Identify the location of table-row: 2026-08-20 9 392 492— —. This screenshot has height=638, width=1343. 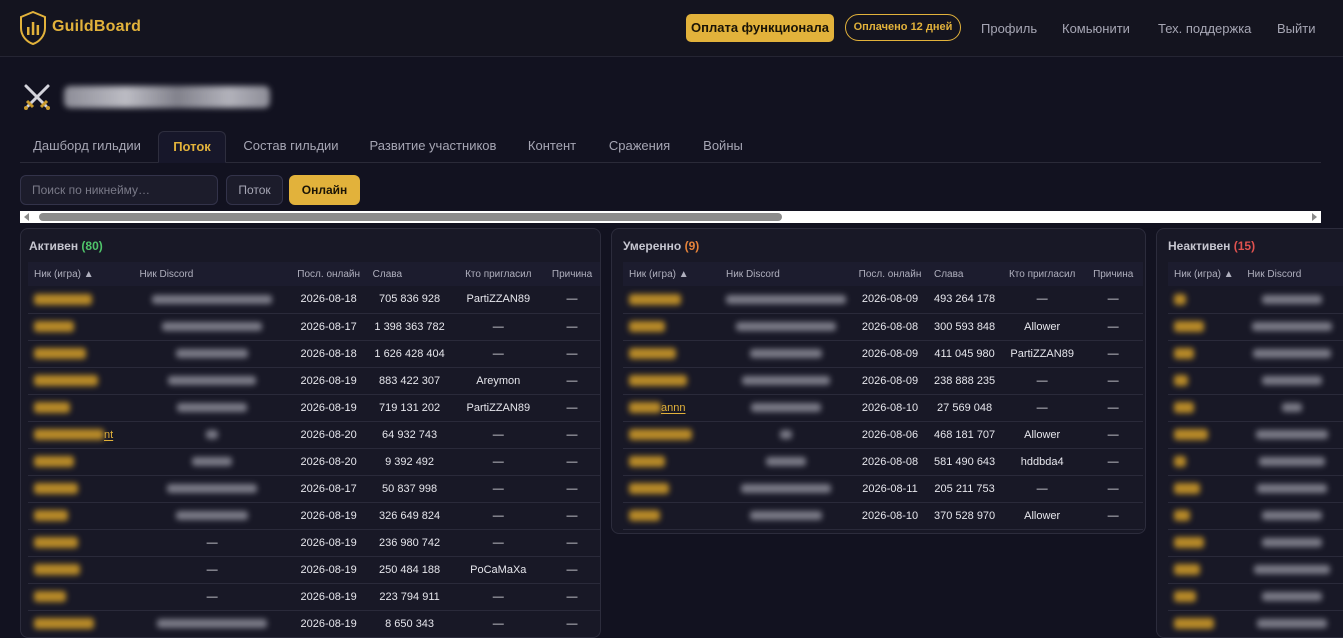
(314, 462).